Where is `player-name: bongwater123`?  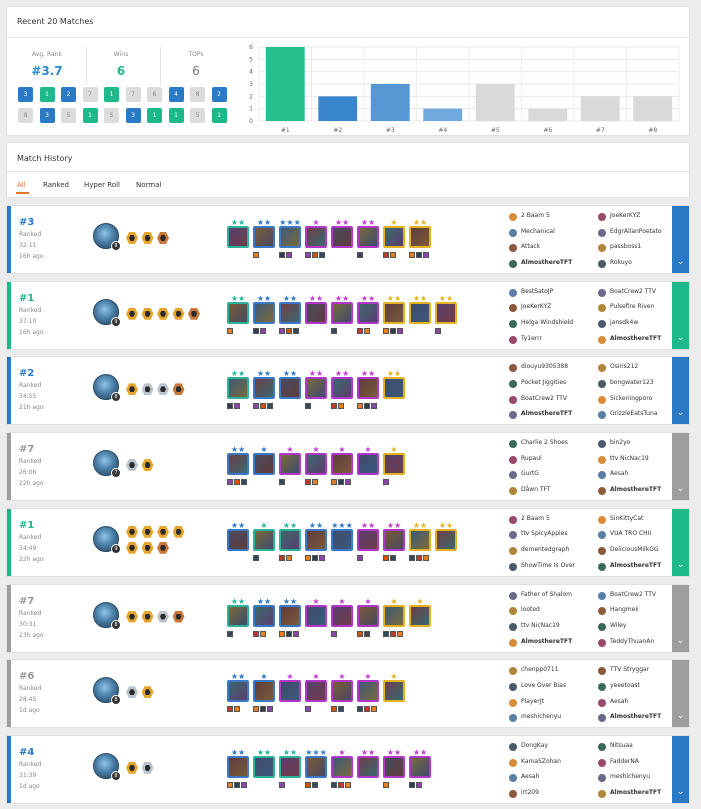
player-name: bongwater123 is located at coordinates (632, 382).